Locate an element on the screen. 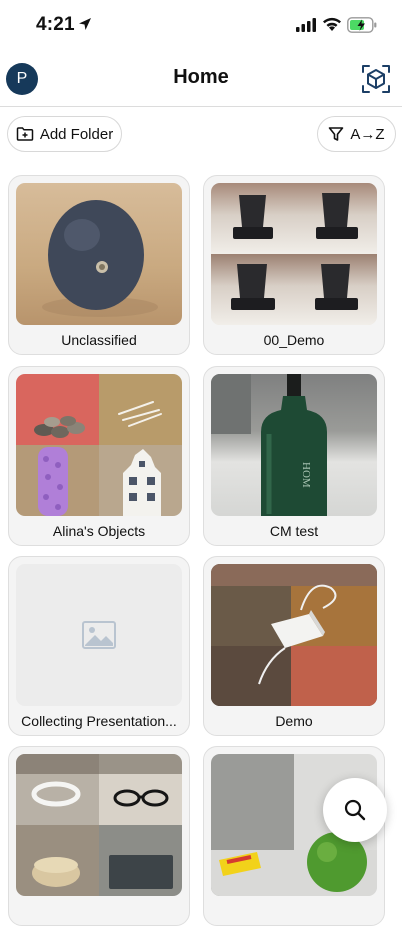 The width and height of the screenshot is (402, 926). folder-card: 00_Demo is located at coordinates (294, 265).